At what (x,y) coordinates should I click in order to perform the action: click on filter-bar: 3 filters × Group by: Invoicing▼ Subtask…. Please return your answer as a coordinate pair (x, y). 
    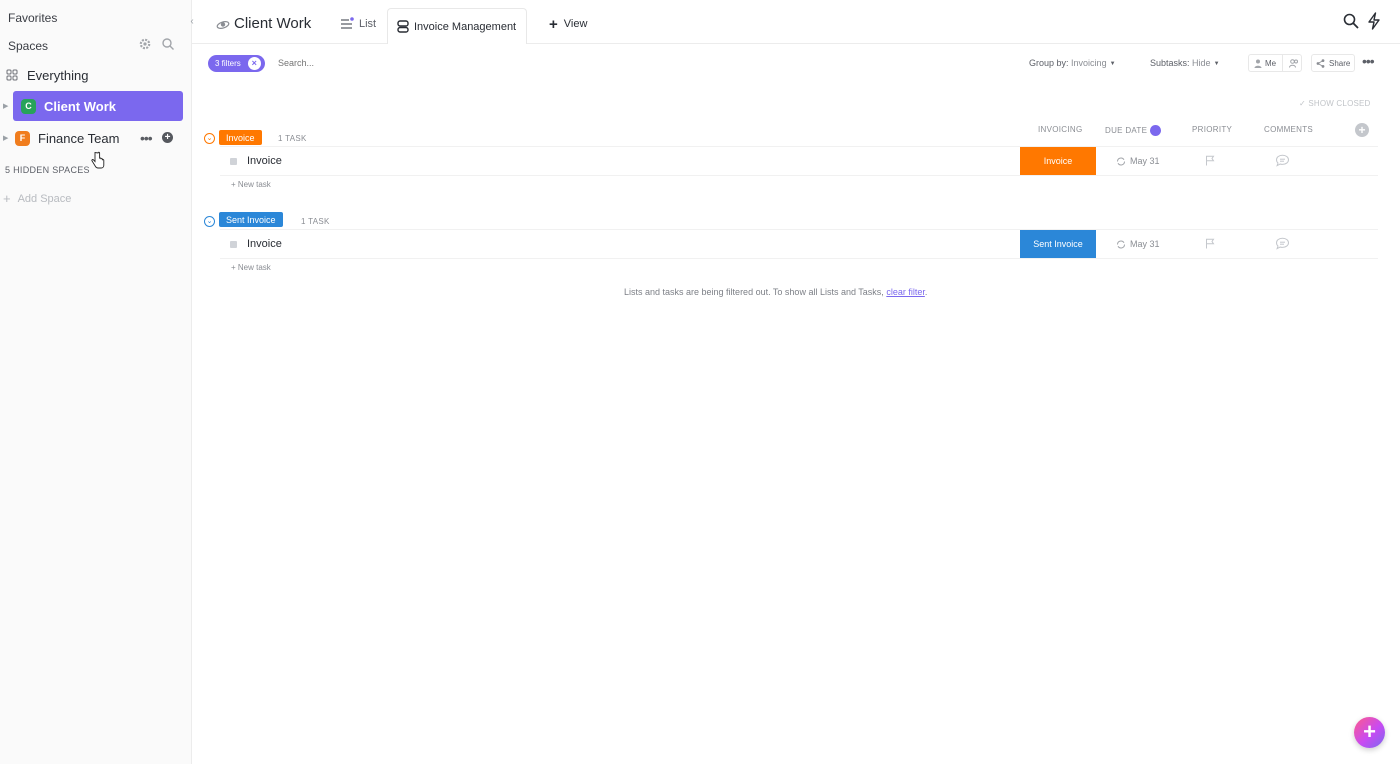
    Looking at the image, I should click on (796, 63).